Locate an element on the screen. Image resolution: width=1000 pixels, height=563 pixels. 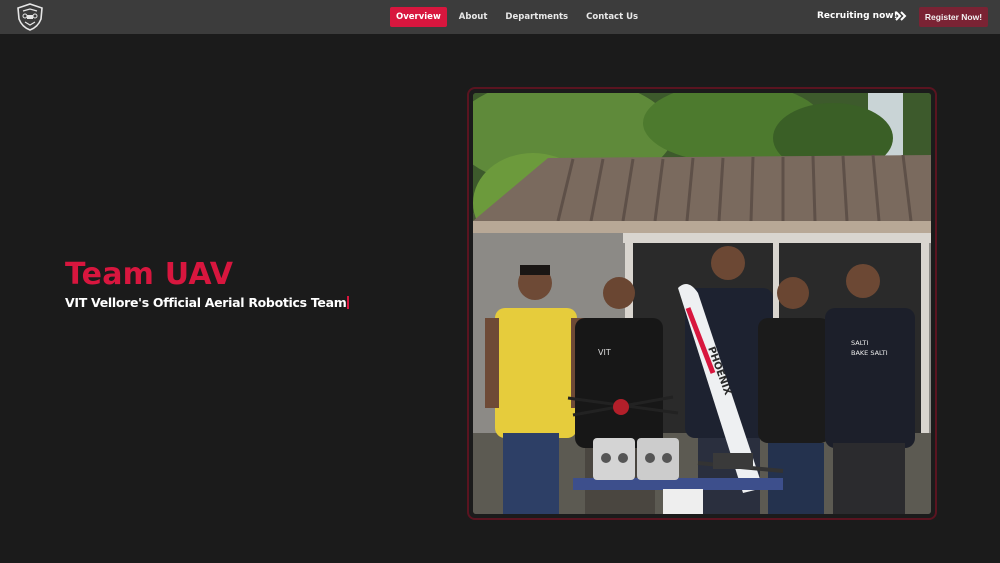
nav-link-overview: Overview is located at coordinates (418, 17).